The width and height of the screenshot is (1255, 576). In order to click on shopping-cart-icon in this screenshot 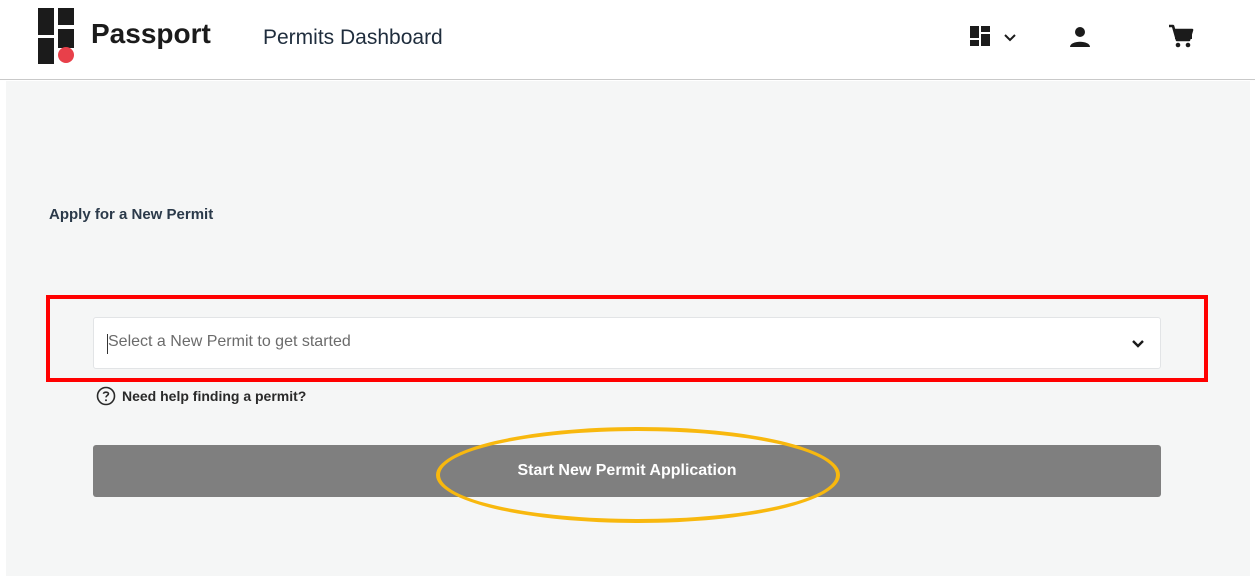, I will do `click(1181, 36)`.